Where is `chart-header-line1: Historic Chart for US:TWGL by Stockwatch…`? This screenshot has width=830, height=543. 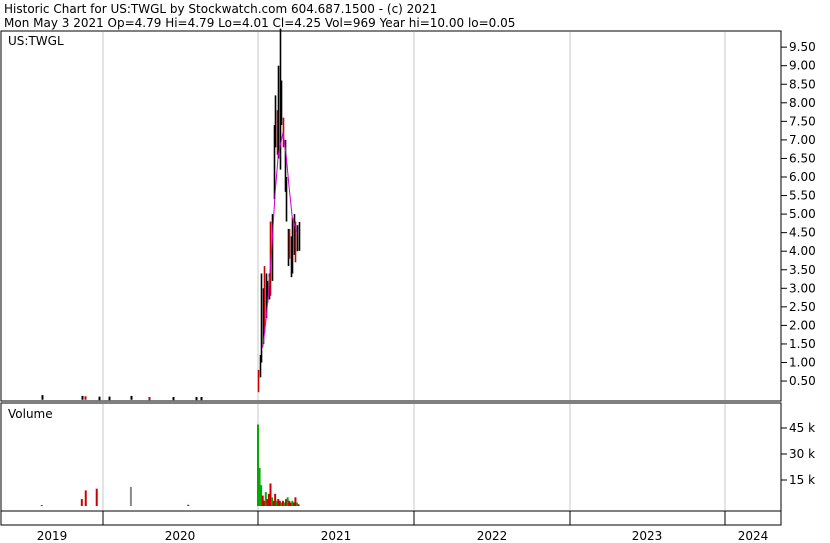 chart-header-line1: Historic Chart for US:TWGL by Stockwatch… is located at coordinates (220, 9).